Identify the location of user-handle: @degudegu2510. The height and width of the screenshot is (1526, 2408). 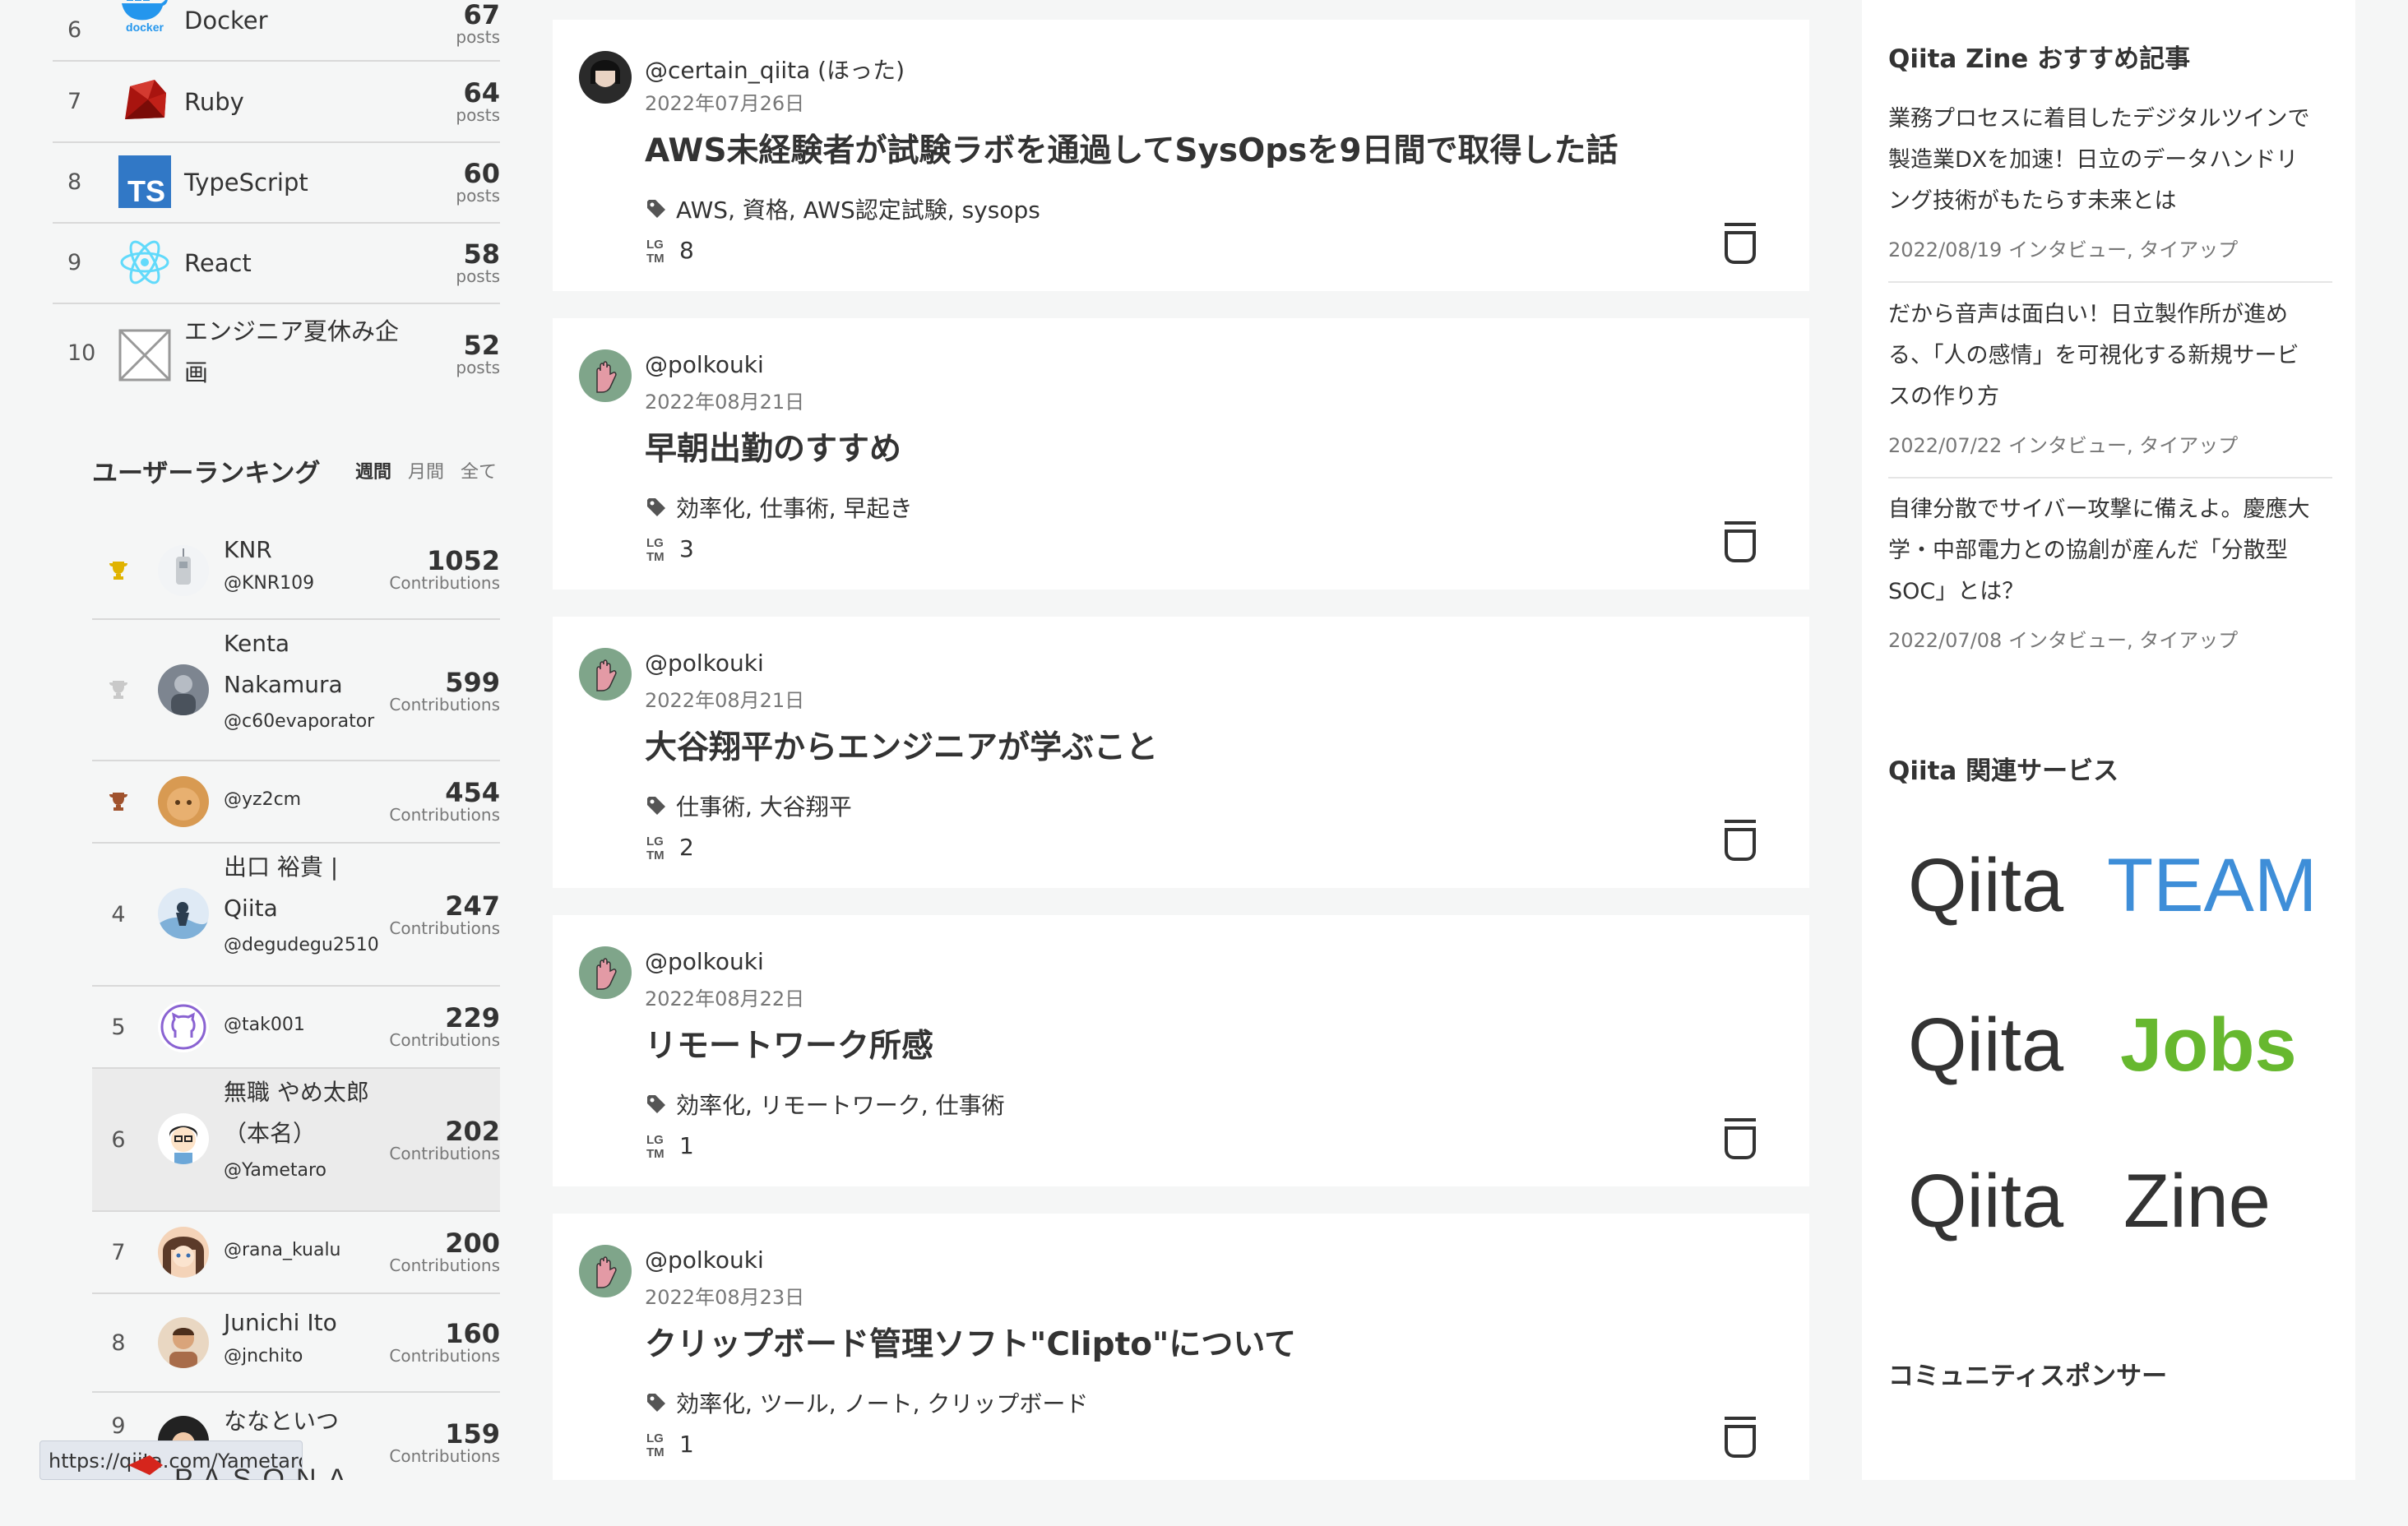
(306, 945).